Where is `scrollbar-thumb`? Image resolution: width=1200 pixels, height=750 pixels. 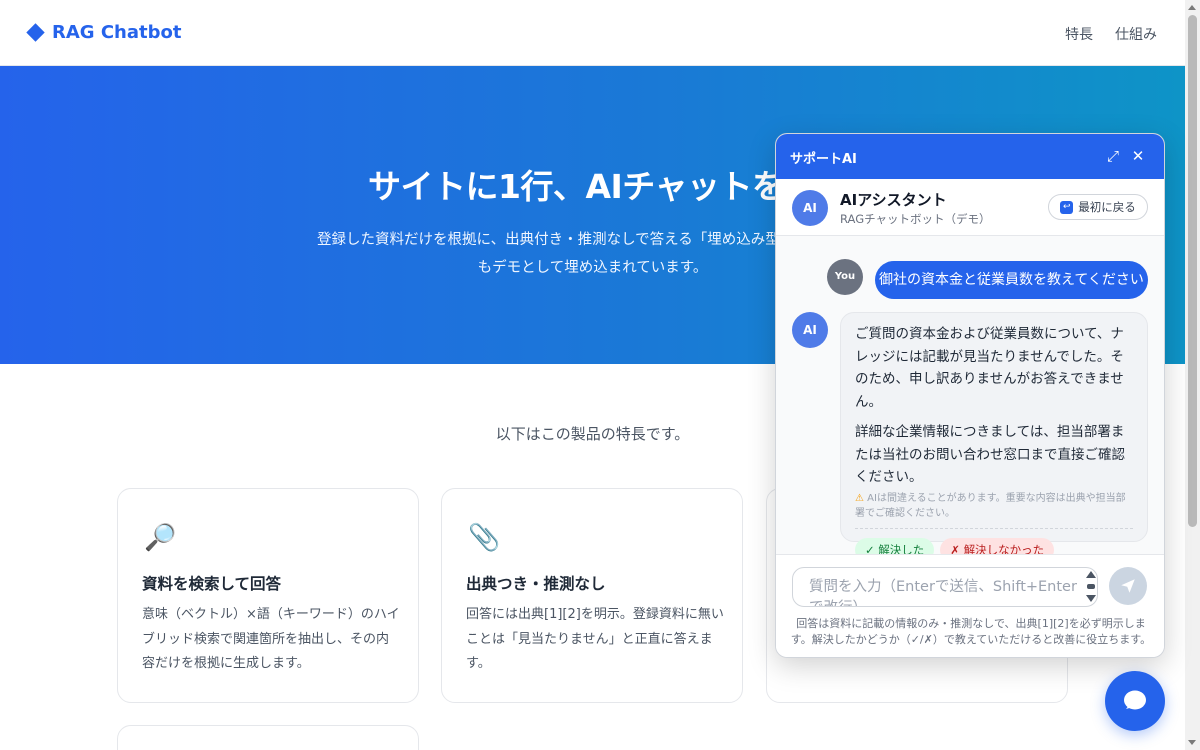 scrollbar-thumb is located at coordinates (1192, 271).